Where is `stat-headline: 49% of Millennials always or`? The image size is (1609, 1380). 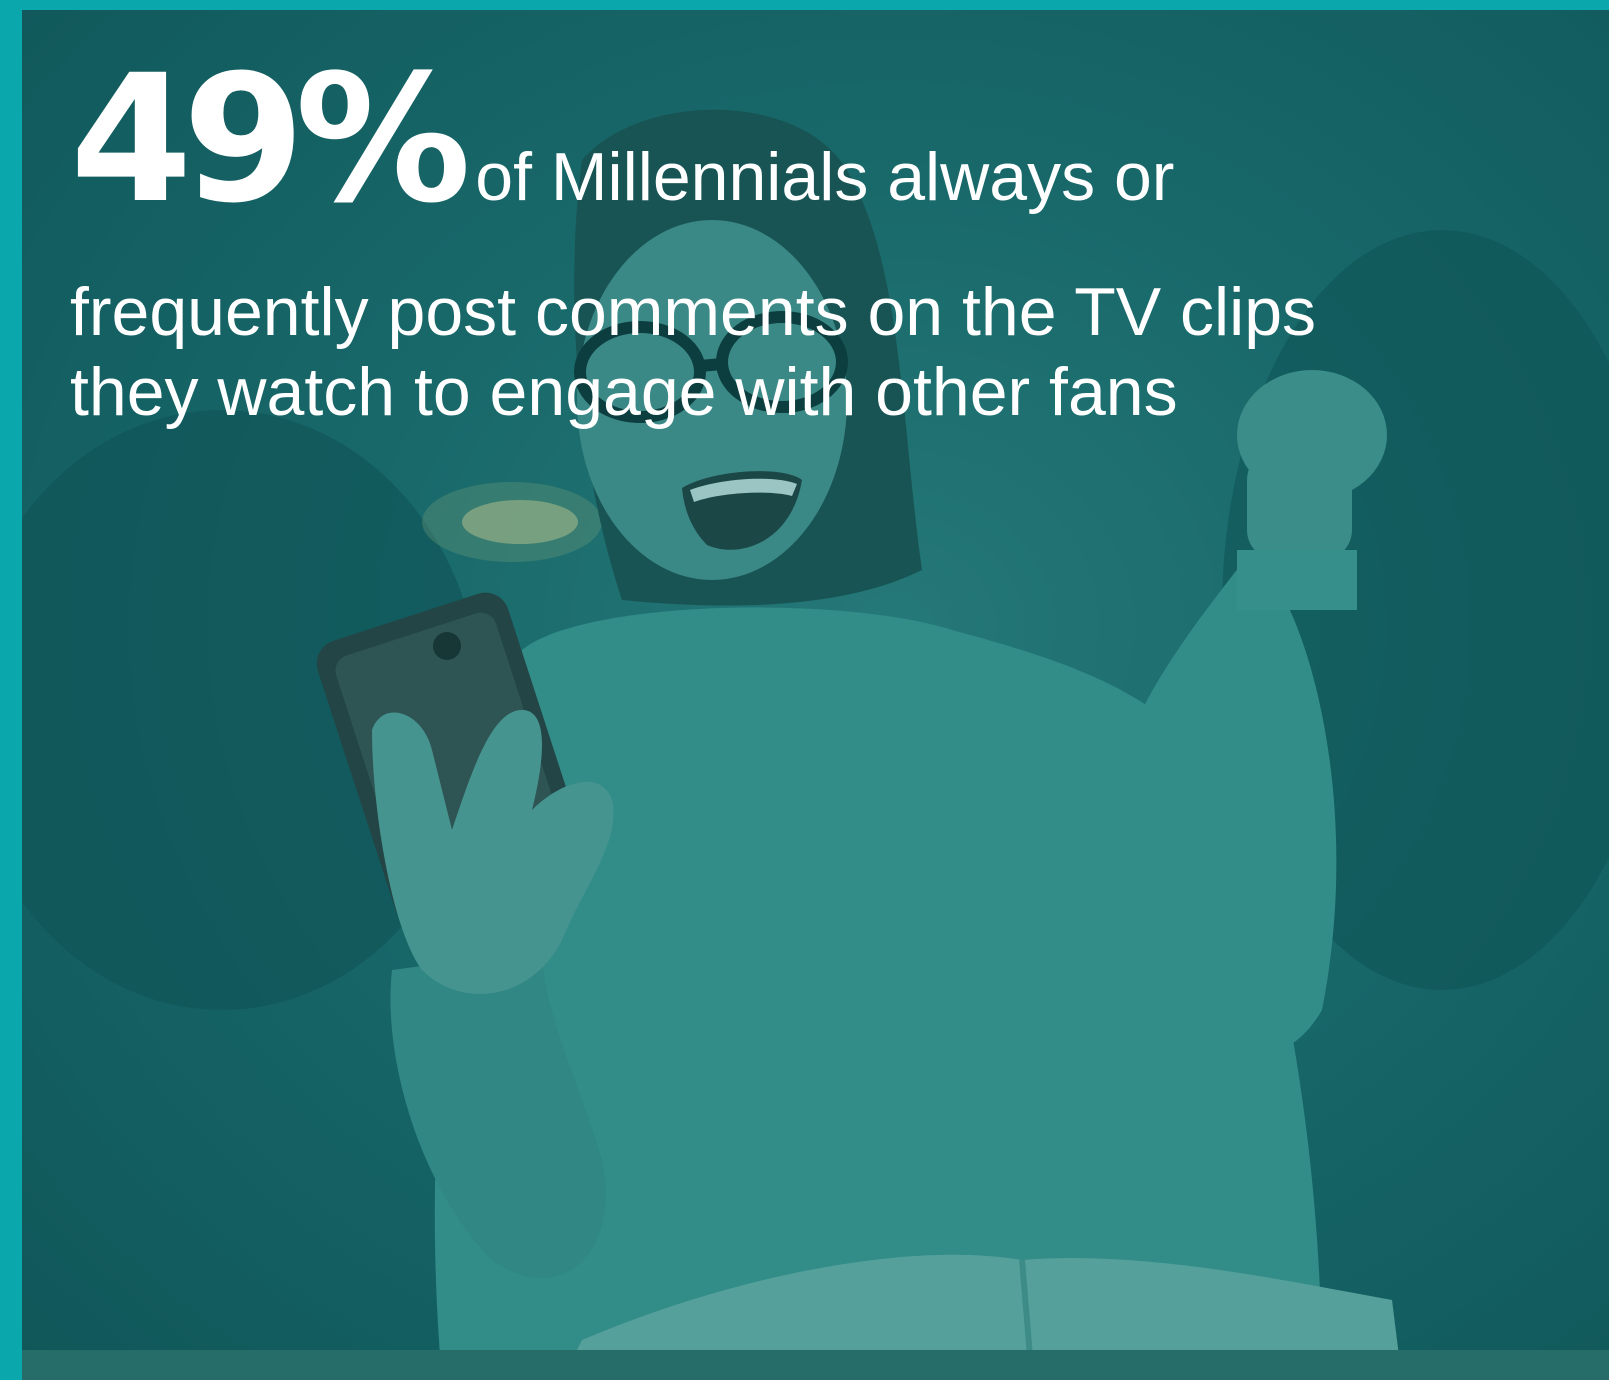 stat-headline: 49% of Millennials always or is located at coordinates (820, 152).